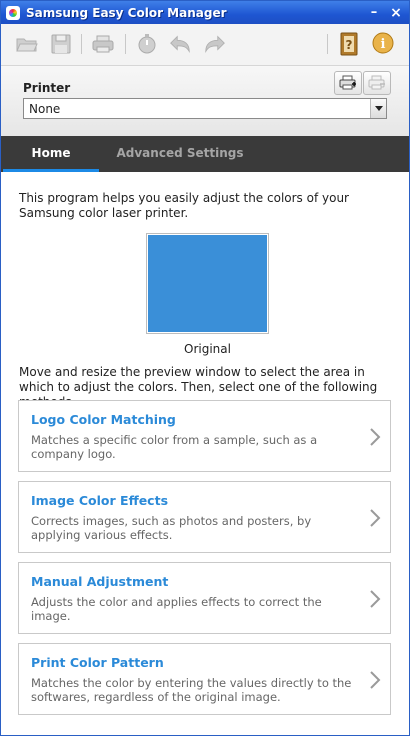 The width and height of the screenshot is (410, 736). I want to click on tab-advanced-settings: Advanced Settings, so click(180, 154).